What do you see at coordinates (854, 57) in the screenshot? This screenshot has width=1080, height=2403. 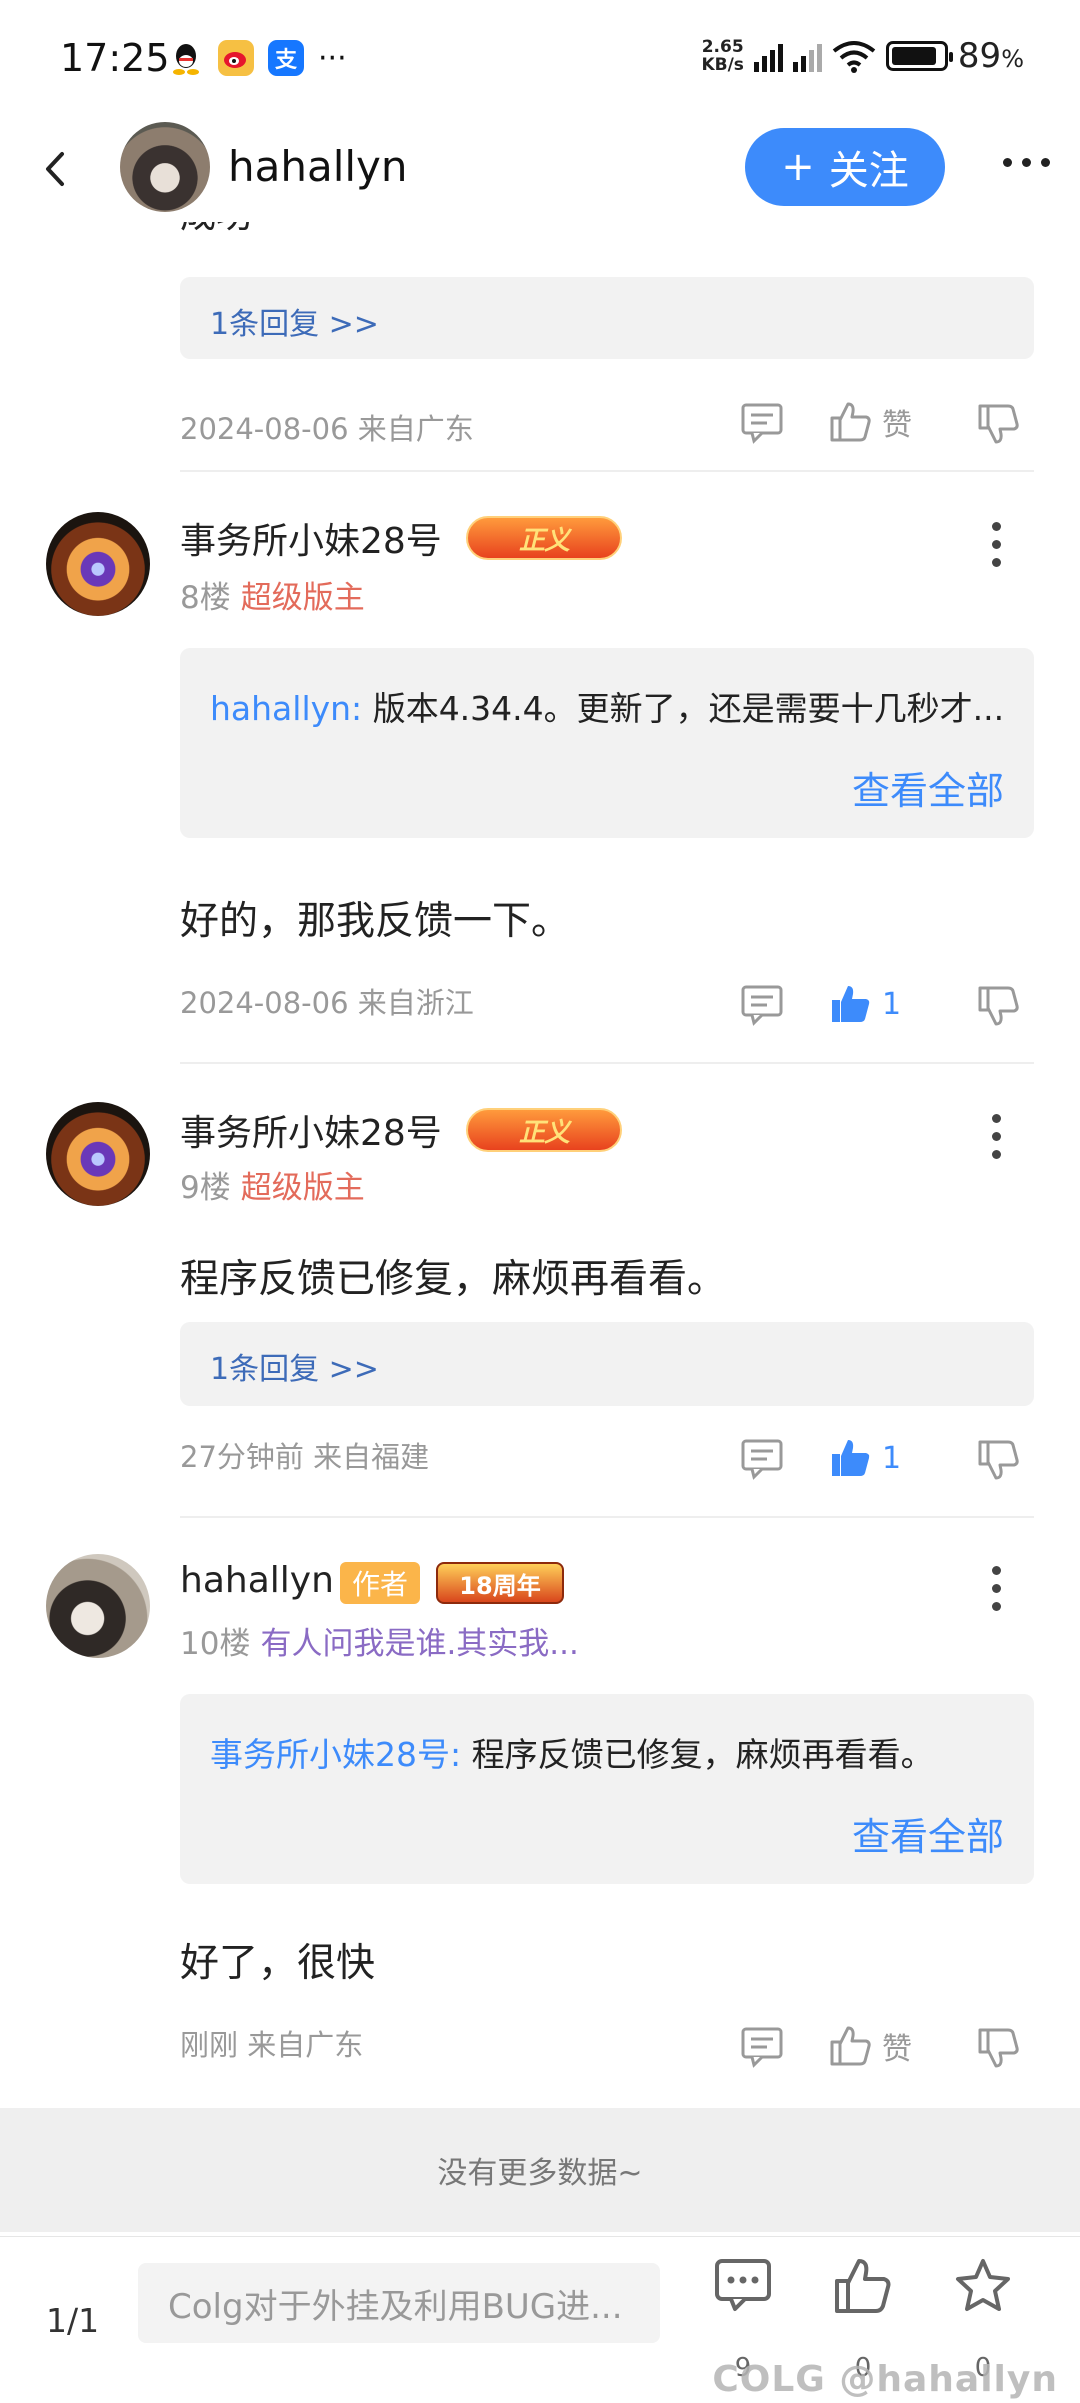 I see `wifi-icon` at bounding box center [854, 57].